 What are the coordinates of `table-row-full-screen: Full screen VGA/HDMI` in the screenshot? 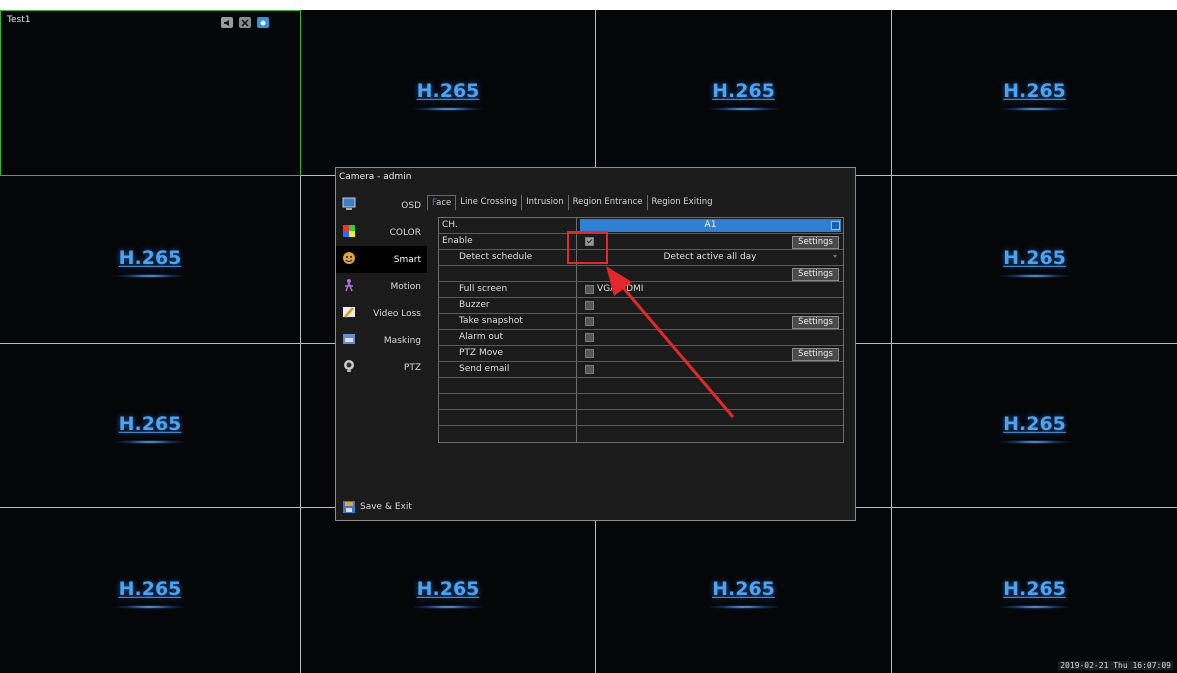 It's located at (641, 290).